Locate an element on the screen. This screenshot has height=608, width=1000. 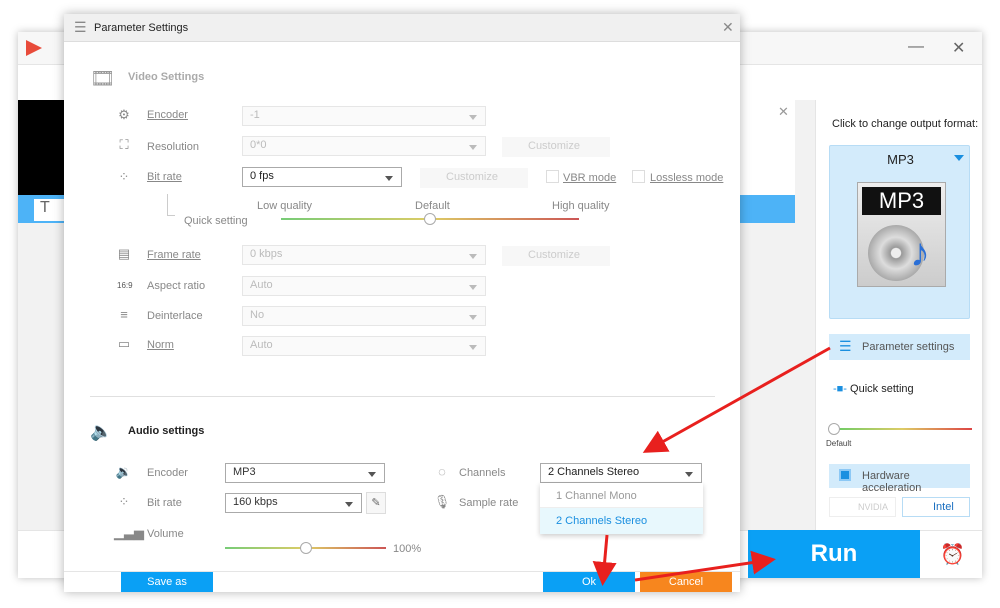
arrow-to-channels is located at coordinates (736, 399).